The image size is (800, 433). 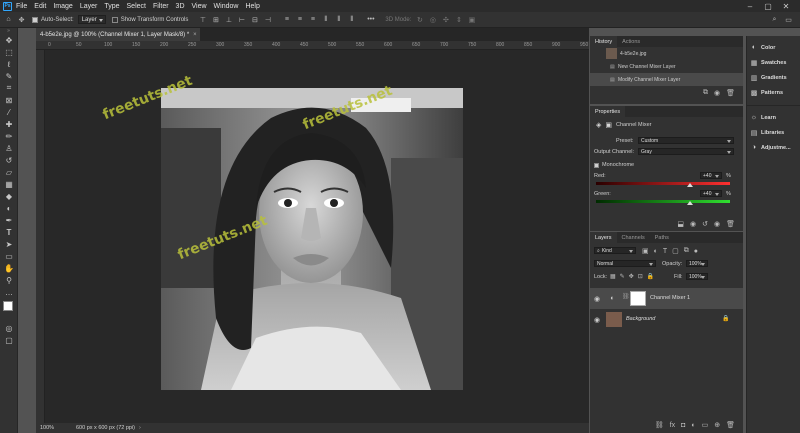 I want to click on delete-layer-icon: 🗑, so click(x=730, y=425).